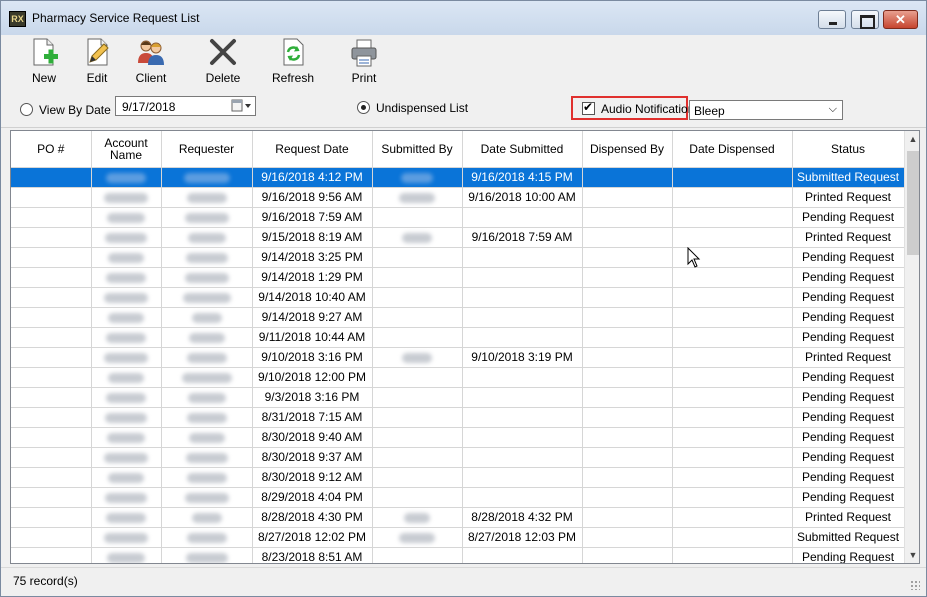 The width and height of the screenshot is (927, 597). I want to click on table-row: 8/30/2018 9:37 AM Pending Request, so click(458, 457).